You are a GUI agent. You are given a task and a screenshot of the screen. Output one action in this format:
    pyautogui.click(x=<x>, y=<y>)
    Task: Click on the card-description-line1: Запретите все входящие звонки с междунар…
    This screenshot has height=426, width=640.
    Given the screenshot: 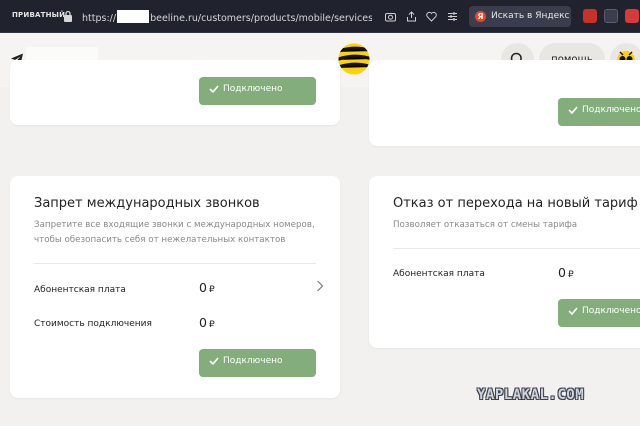 What is the action you would take?
    pyautogui.click(x=174, y=225)
    